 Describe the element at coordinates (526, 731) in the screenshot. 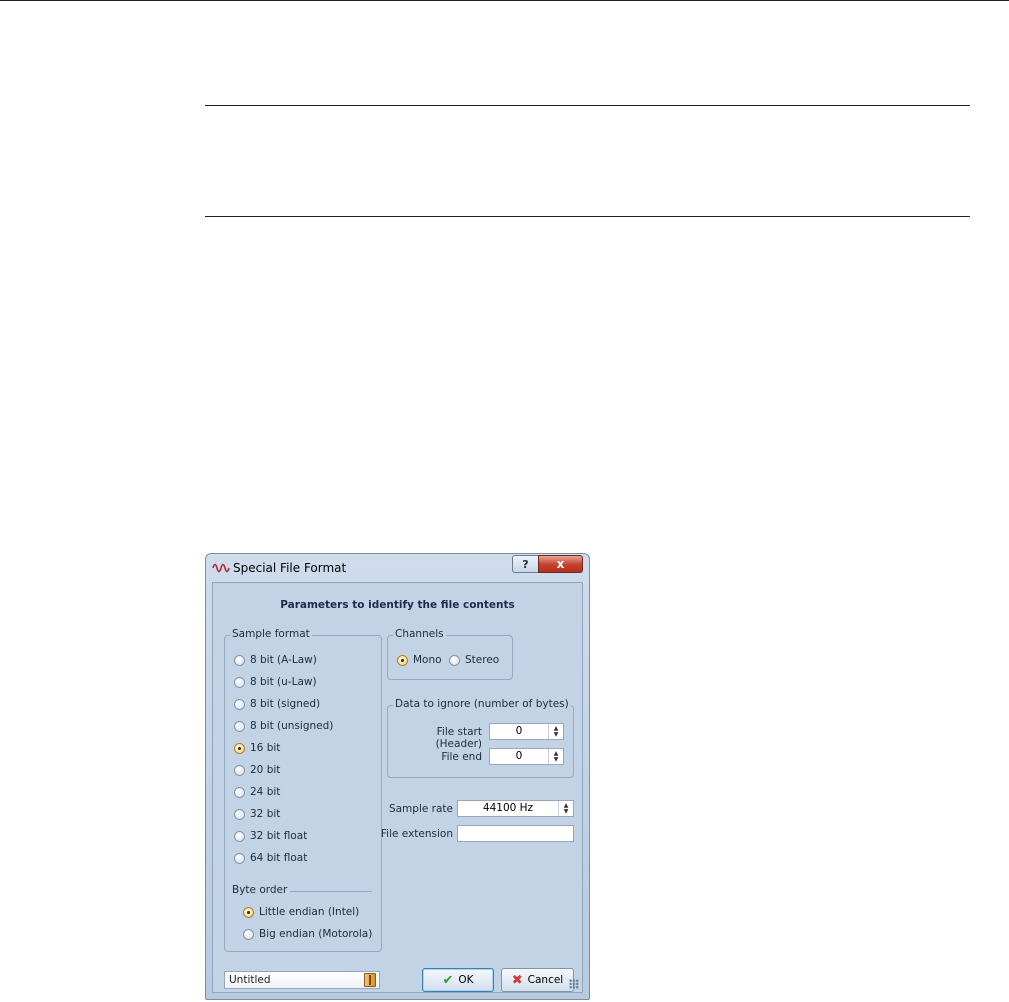

I see `file-start-spinner: 0 ▲ ▼` at that location.